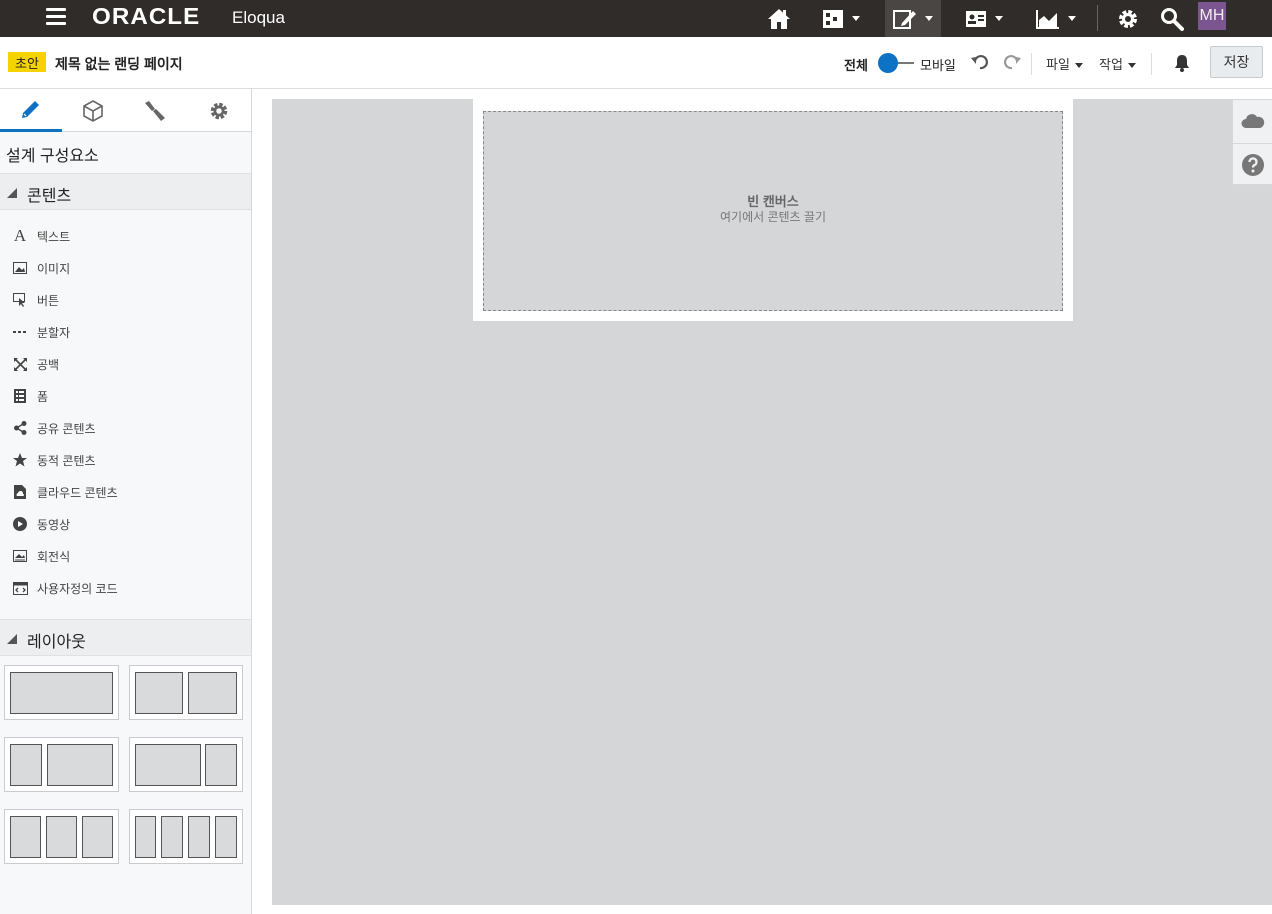  Describe the element at coordinates (20, 235) in the screenshot. I see `text-icon: A` at that location.